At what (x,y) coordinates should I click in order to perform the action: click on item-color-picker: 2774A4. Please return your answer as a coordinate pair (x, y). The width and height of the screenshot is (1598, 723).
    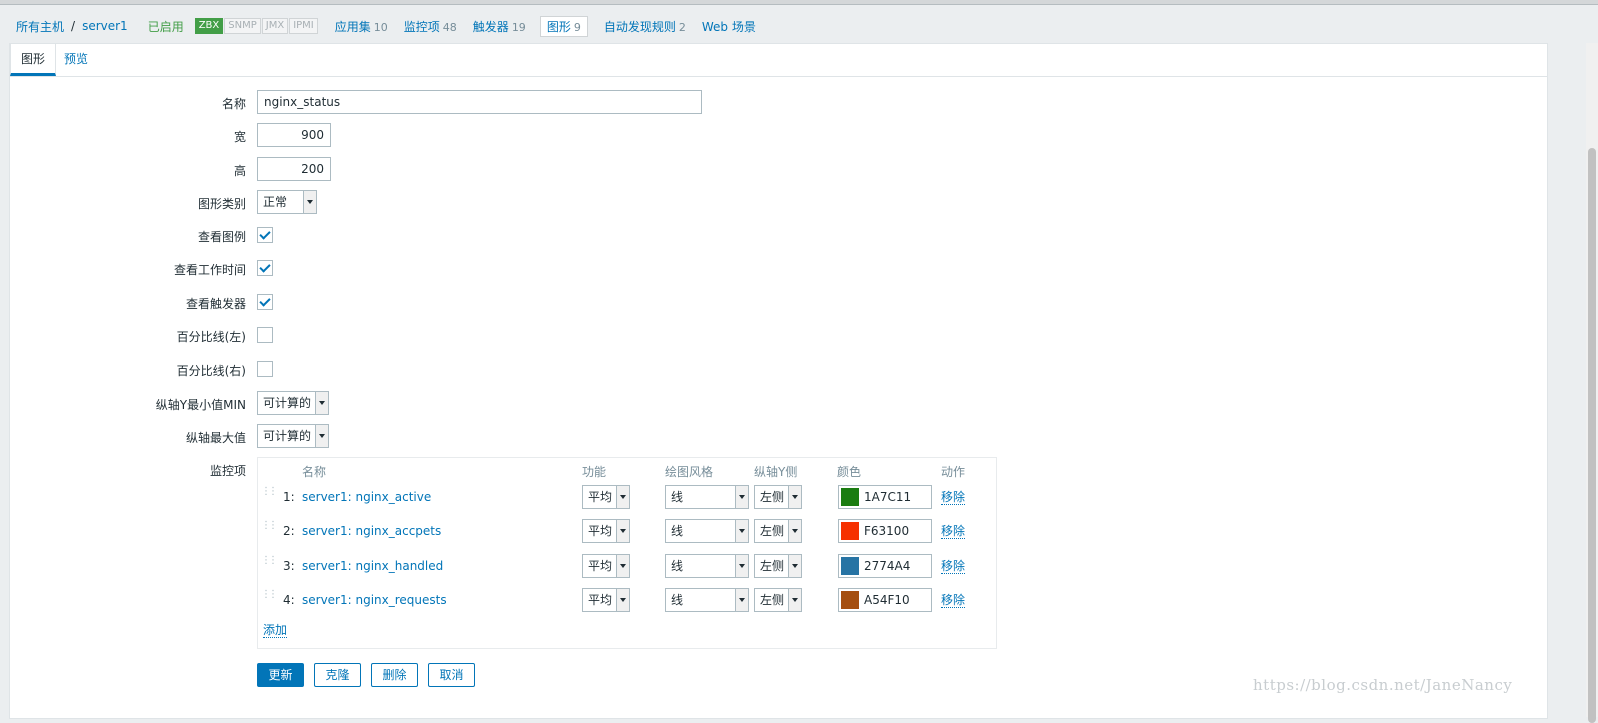
    Looking at the image, I should click on (885, 566).